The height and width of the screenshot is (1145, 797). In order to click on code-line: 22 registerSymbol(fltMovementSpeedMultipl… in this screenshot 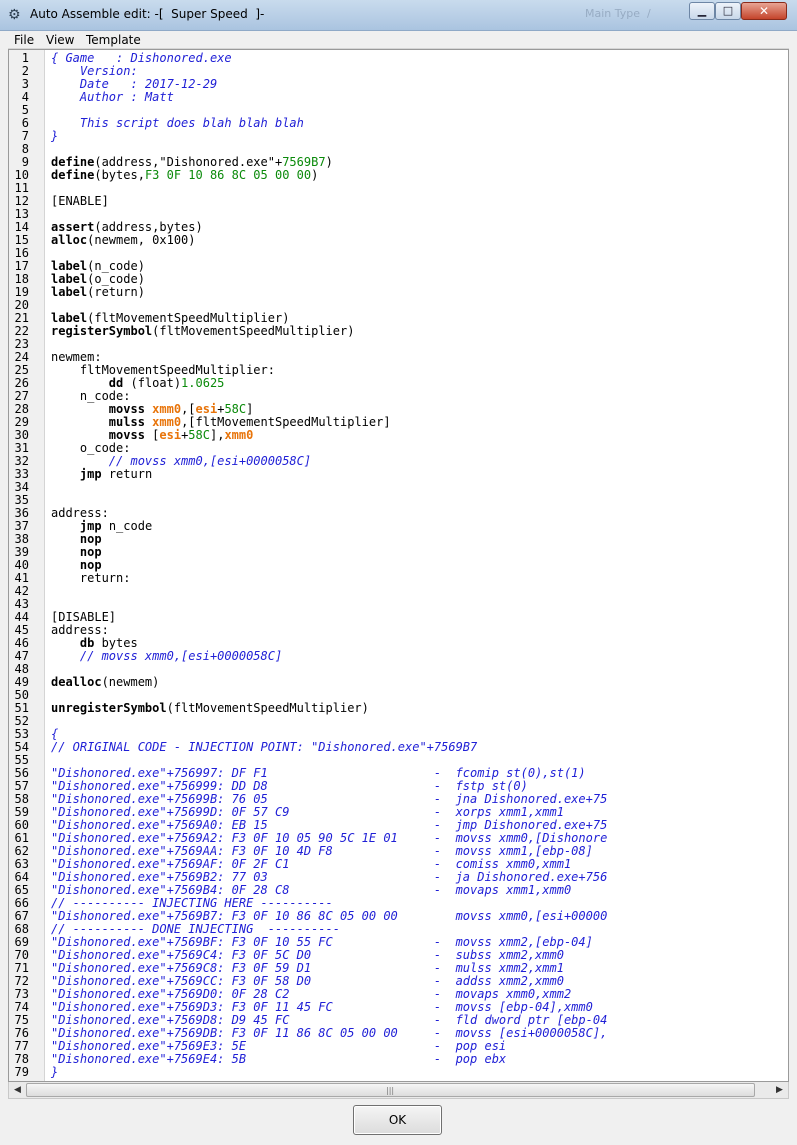, I will do `click(398, 331)`.